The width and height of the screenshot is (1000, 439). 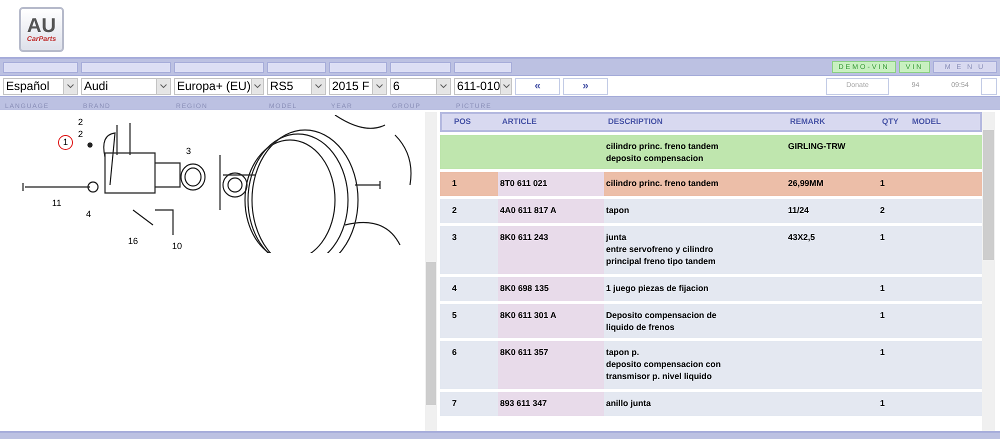 What do you see at coordinates (478, 86) in the screenshot?
I see `dropdown-value: 611-010` at bounding box center [478, 86].